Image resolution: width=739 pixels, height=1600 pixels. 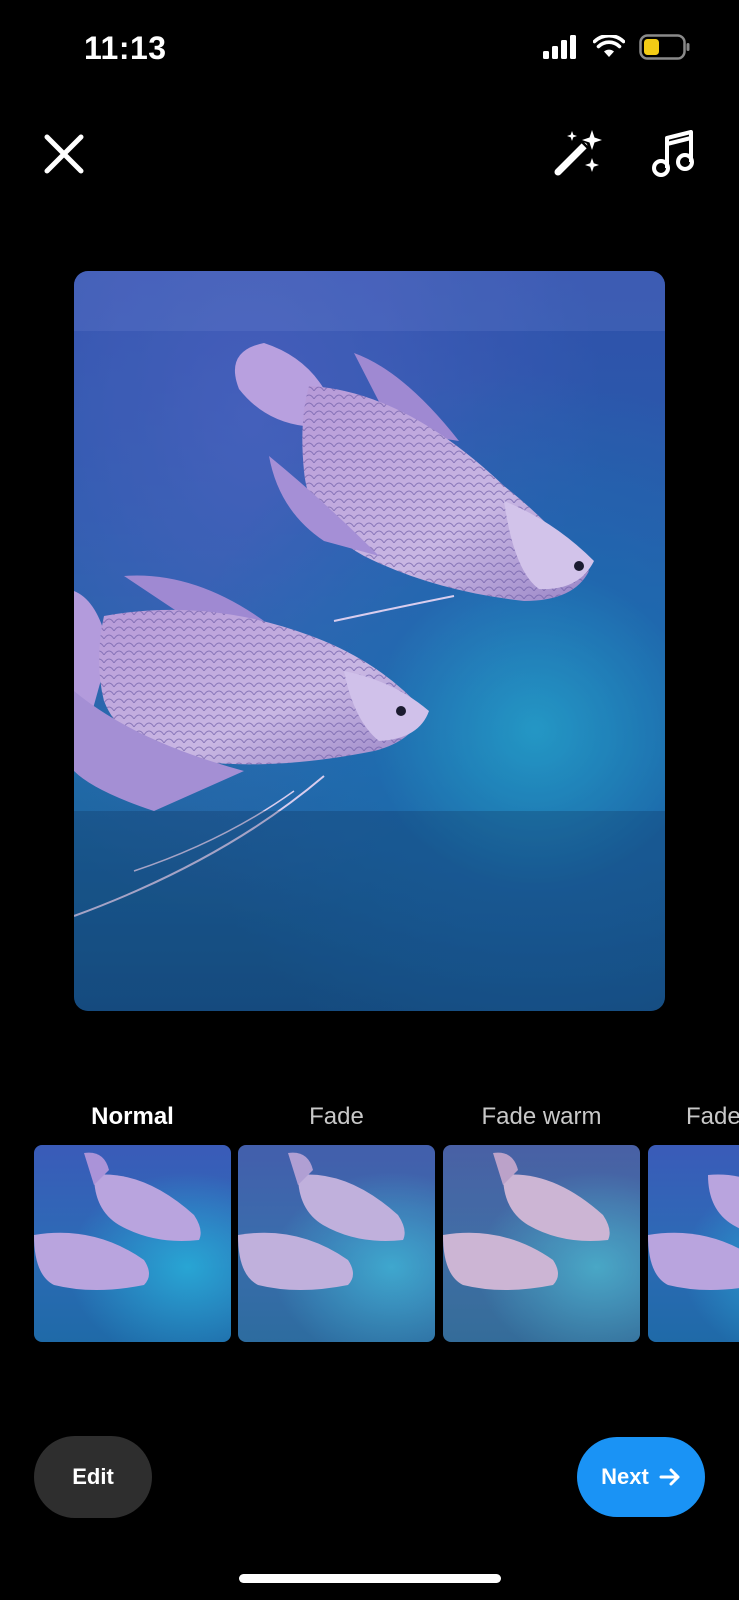 What do you see at coordinates (132, 1116) in the screenshot?
I see `filter-label: Normal` at bounding box center [132, 1116].